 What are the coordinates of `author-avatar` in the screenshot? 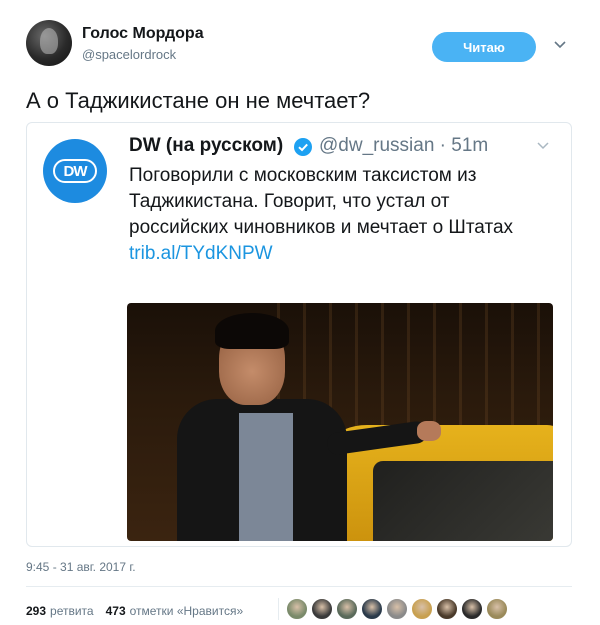 It's located at (49, 43).